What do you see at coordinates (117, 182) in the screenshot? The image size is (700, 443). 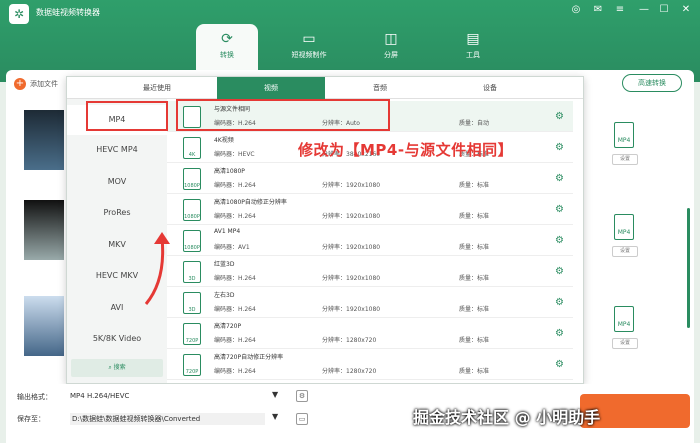 I see `format-item: MOV` at bounding box center [117, 182].